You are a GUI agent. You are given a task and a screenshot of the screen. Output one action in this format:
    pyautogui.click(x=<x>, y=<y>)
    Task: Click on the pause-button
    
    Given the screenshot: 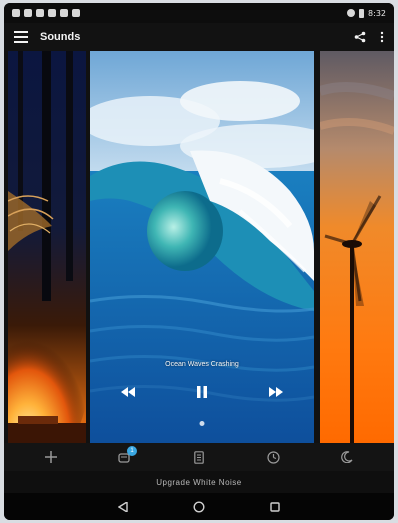 What is the action you would take?
    pyautogui.click(x=202, y=392)
    